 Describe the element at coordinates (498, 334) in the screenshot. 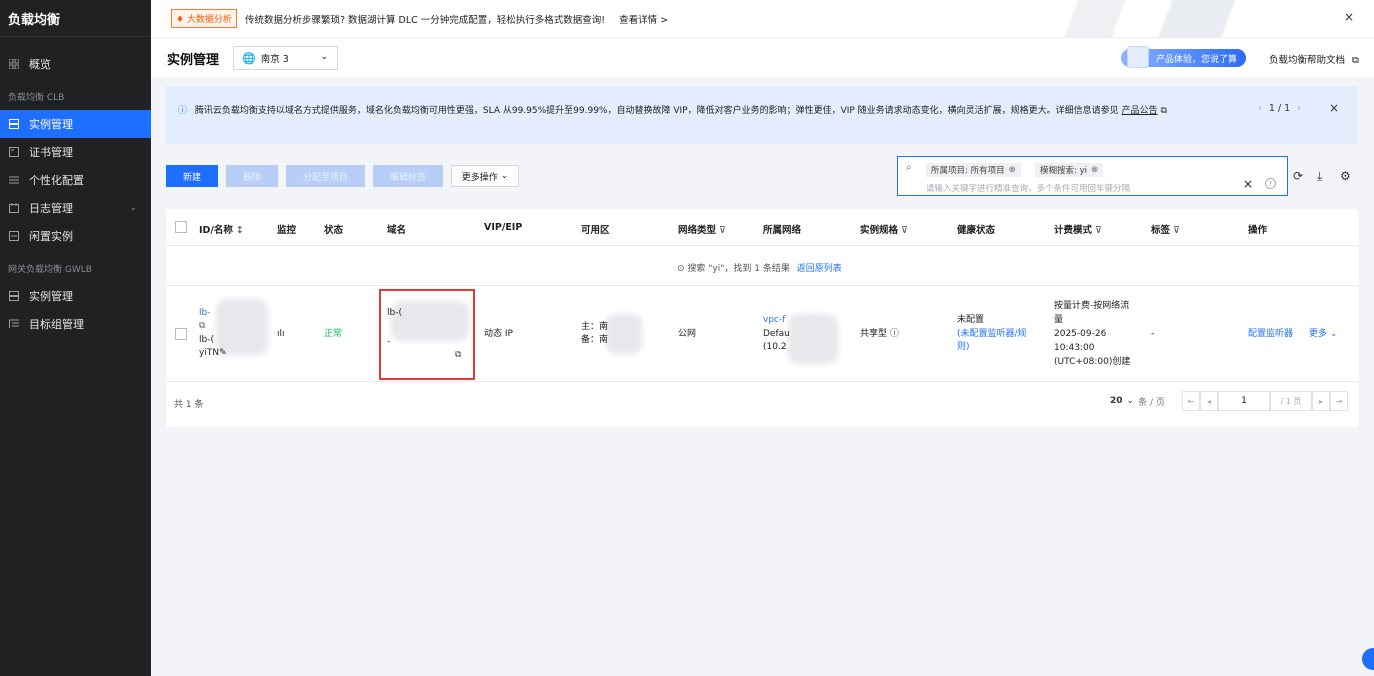

I see `vip-type: 动态 IP` at that location.